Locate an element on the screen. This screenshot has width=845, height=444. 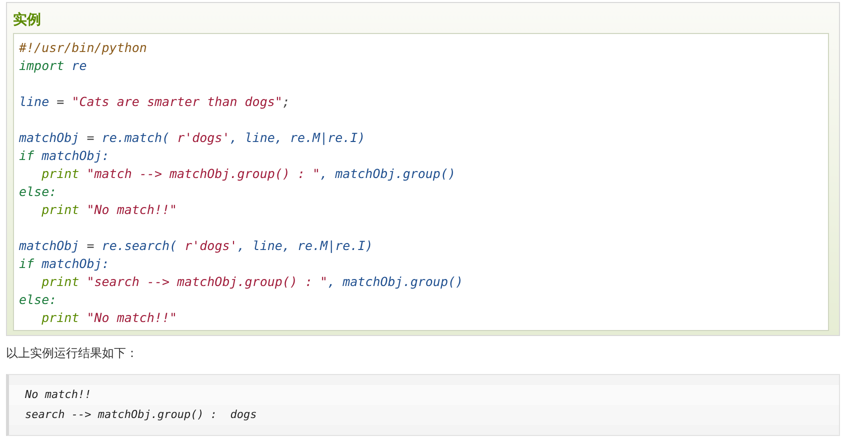
code-line: #!/usr/bin/python is located at coordinates (83, 47).